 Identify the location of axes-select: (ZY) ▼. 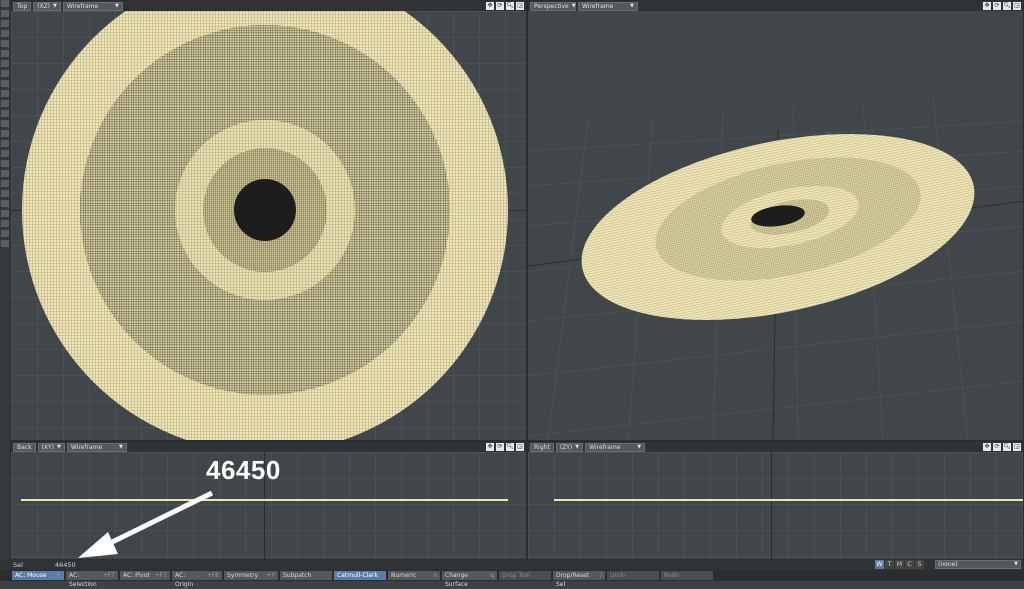
(569, 447).